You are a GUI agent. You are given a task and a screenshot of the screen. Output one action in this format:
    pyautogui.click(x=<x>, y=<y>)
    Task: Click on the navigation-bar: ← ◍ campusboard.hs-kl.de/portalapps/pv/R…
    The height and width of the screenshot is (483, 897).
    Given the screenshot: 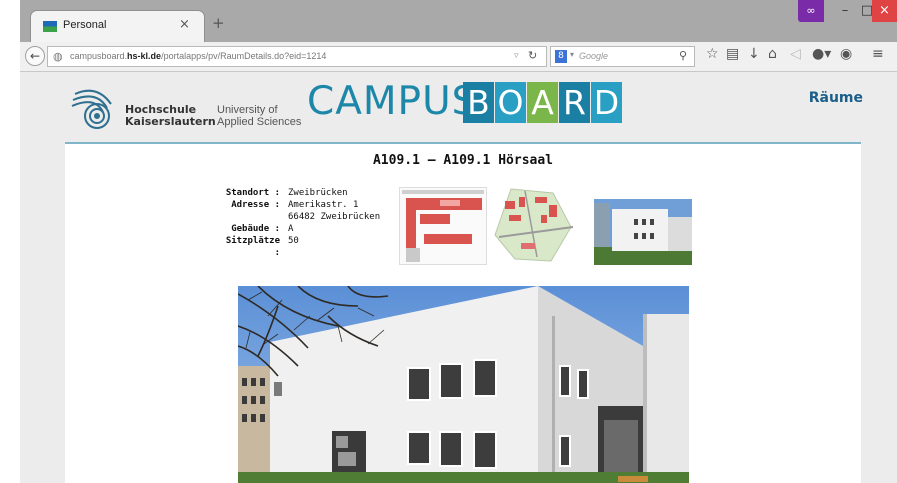 What is the action you would take?
    pyautogui.click(x=458, y=57)
    